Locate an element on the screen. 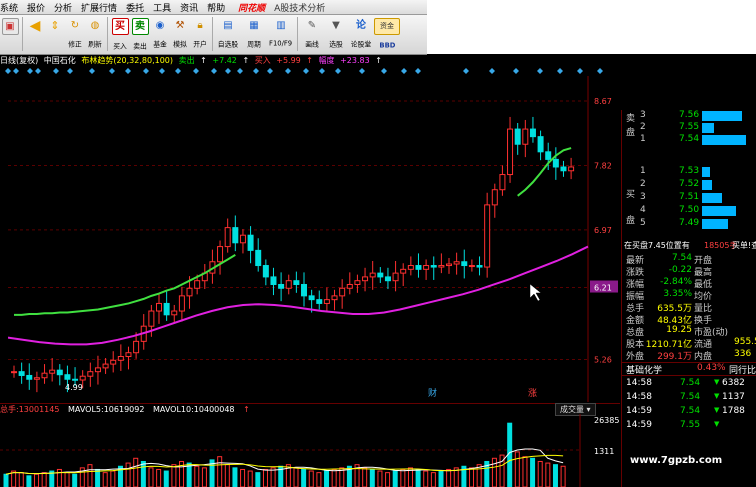 The width and height of the screenshot is (756, 487). sector-row: 基础化学 0.43%同行比较 is located at coordinates (689, 369).